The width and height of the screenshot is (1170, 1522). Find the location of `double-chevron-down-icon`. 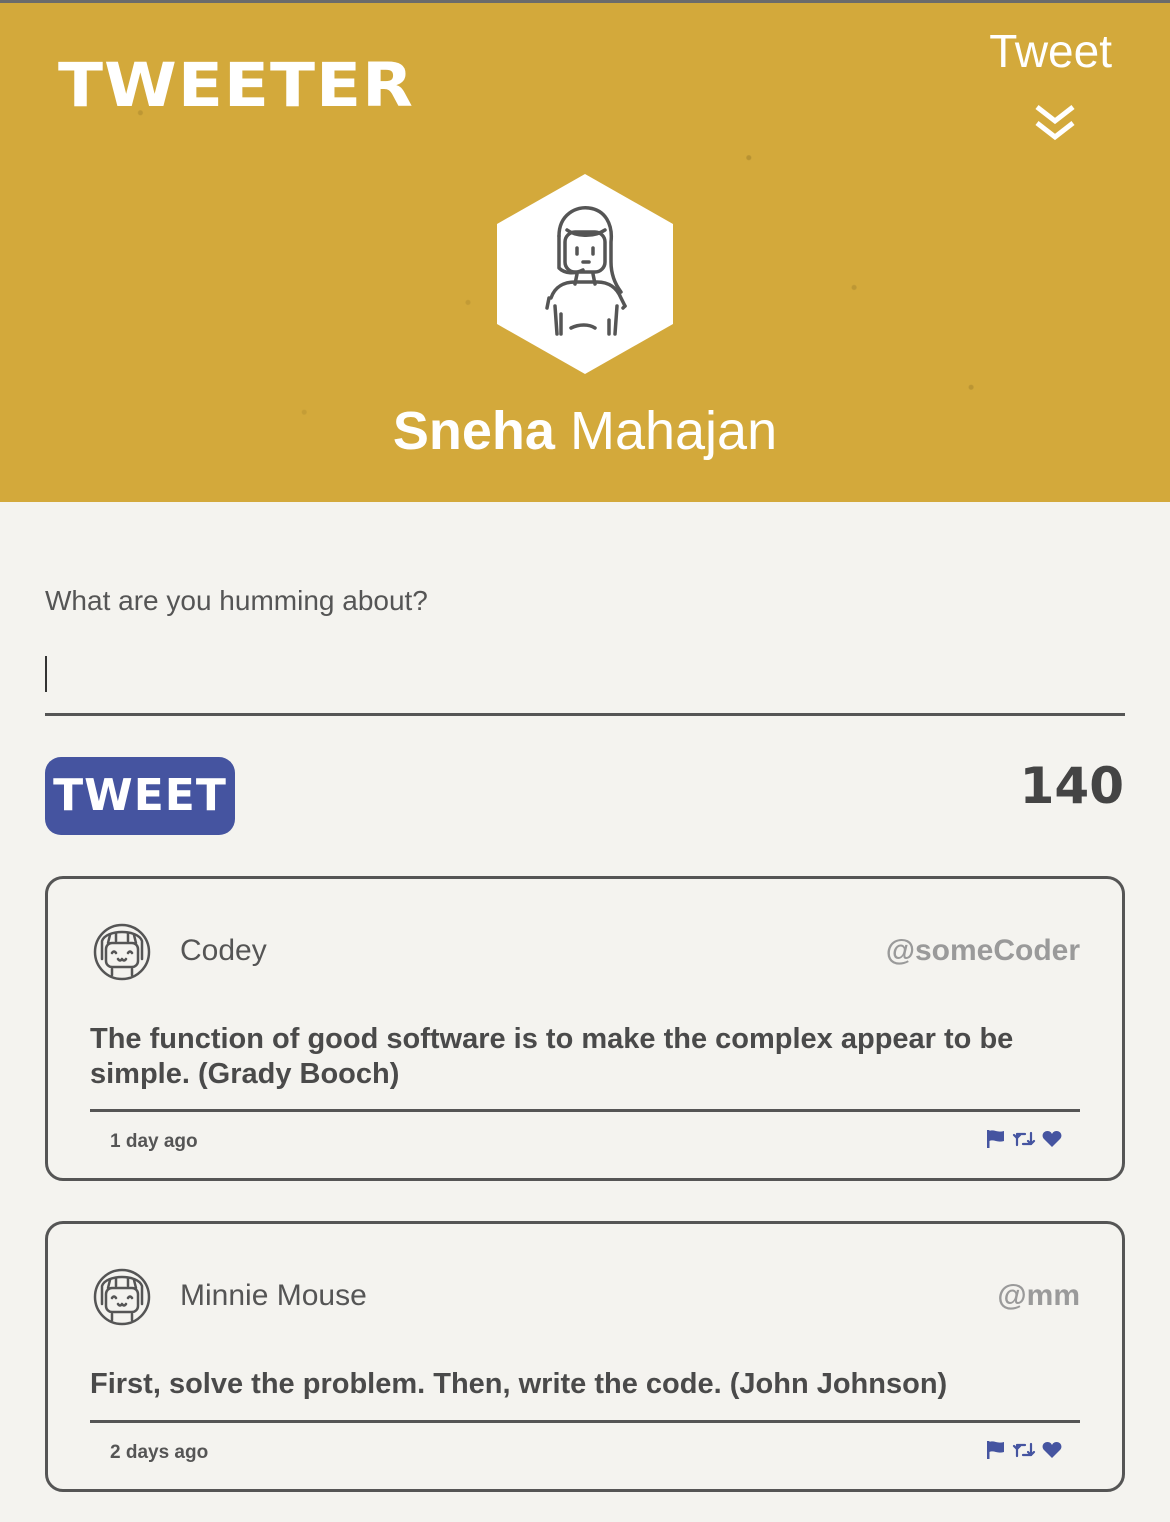

double-chevron-down-icon is located at coordinates (1055, 123).